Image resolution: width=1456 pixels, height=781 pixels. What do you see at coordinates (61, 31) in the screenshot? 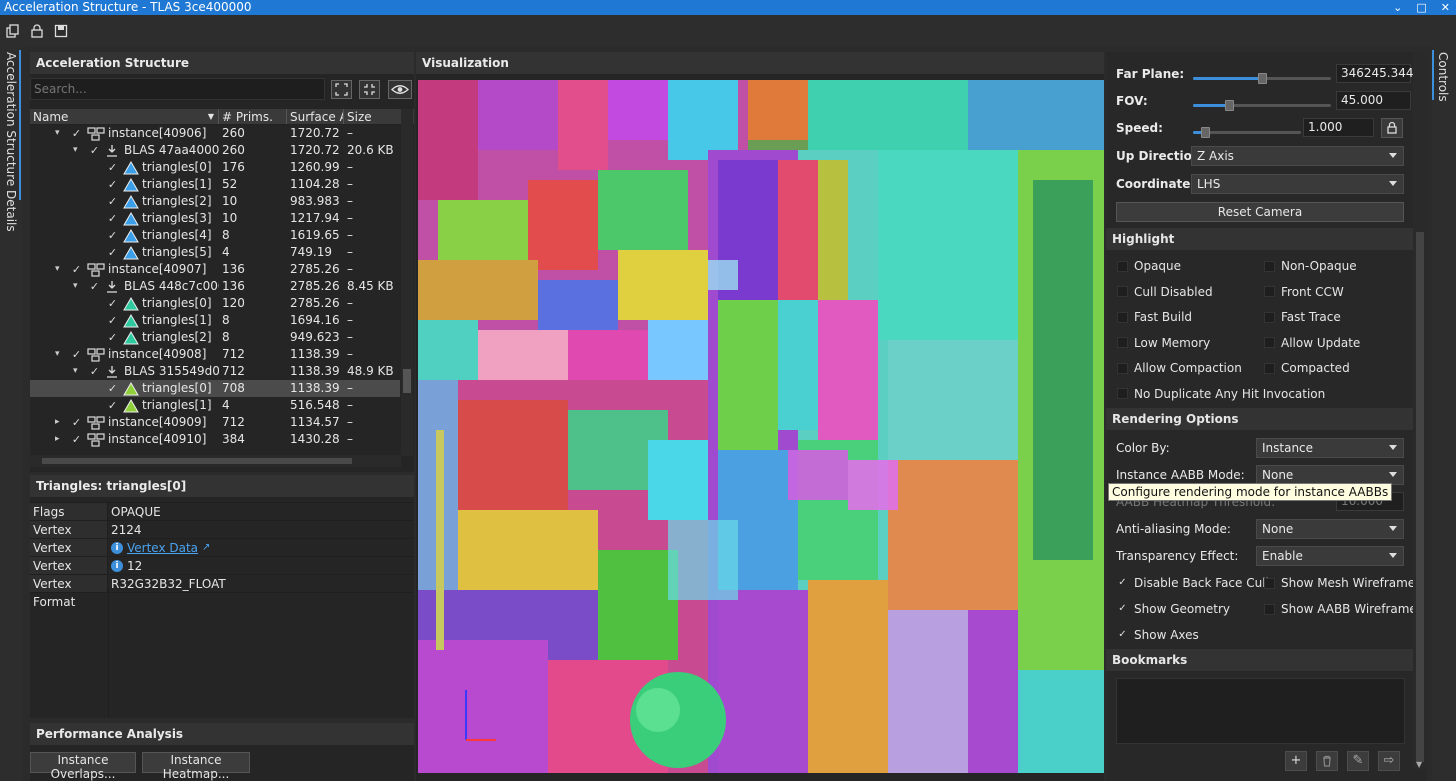
I see `save-icon` at bounding box center [61, 31].